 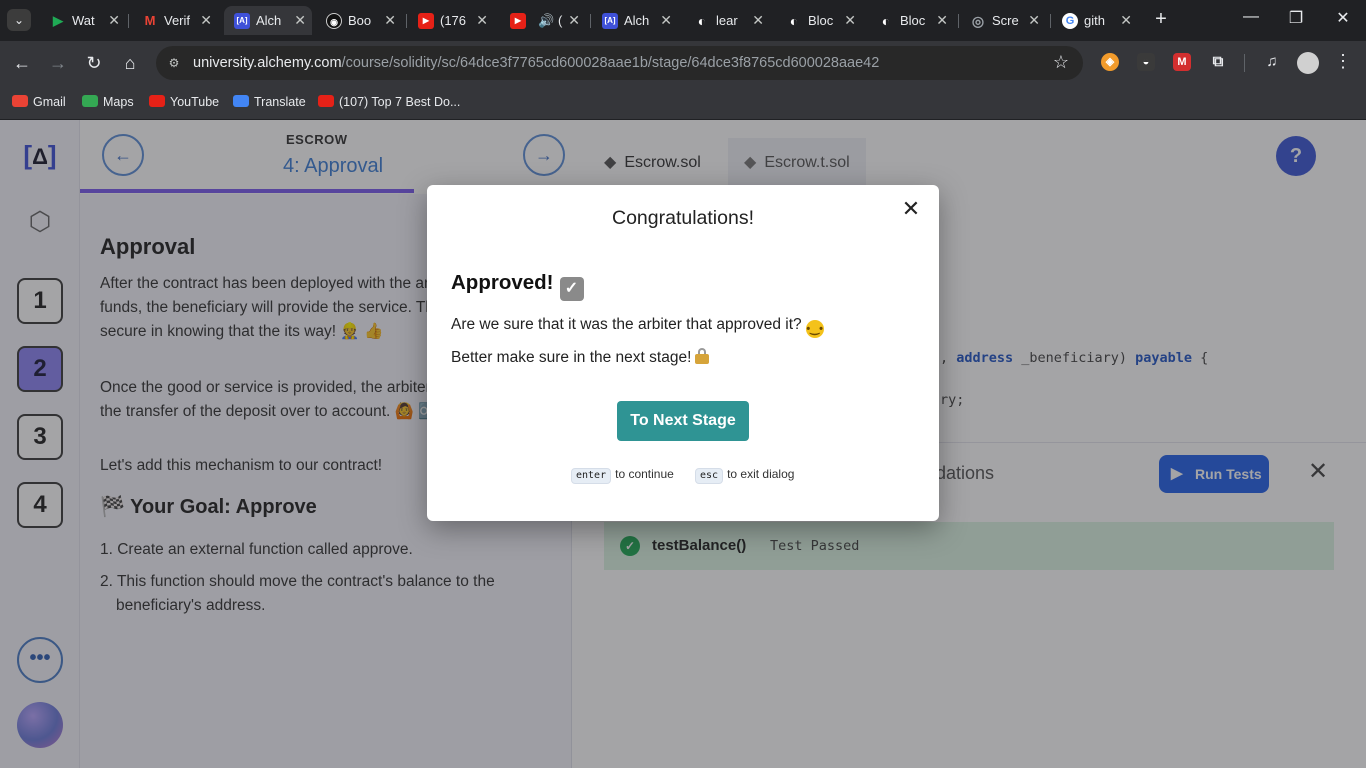 What do you see at coordinates (19, 20) in the screenshot?
I see `tab-search-button: ⌄` at bounding box center [19, 20].